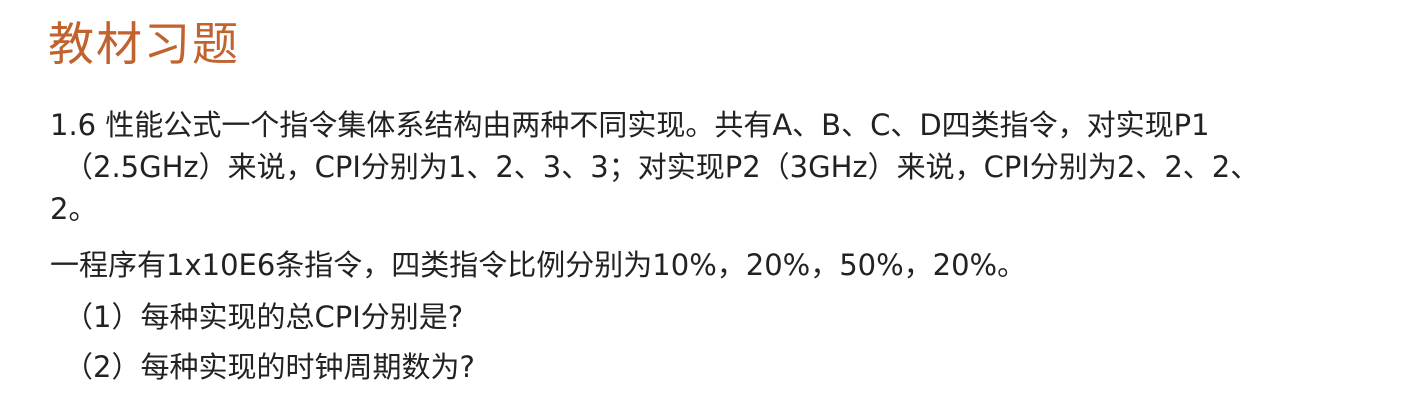 The width and height of the screenshot is (1428, 414). I want to click on program-info: 一程序有1x10E6条指令，四类指令比例分别为10%，20%，50%，20%。, so click(538, 265).